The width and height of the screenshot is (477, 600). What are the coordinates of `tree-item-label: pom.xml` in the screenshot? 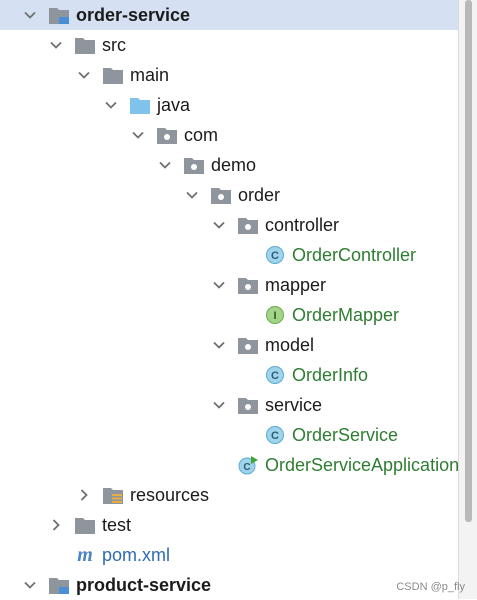 It's located at (136, 555).